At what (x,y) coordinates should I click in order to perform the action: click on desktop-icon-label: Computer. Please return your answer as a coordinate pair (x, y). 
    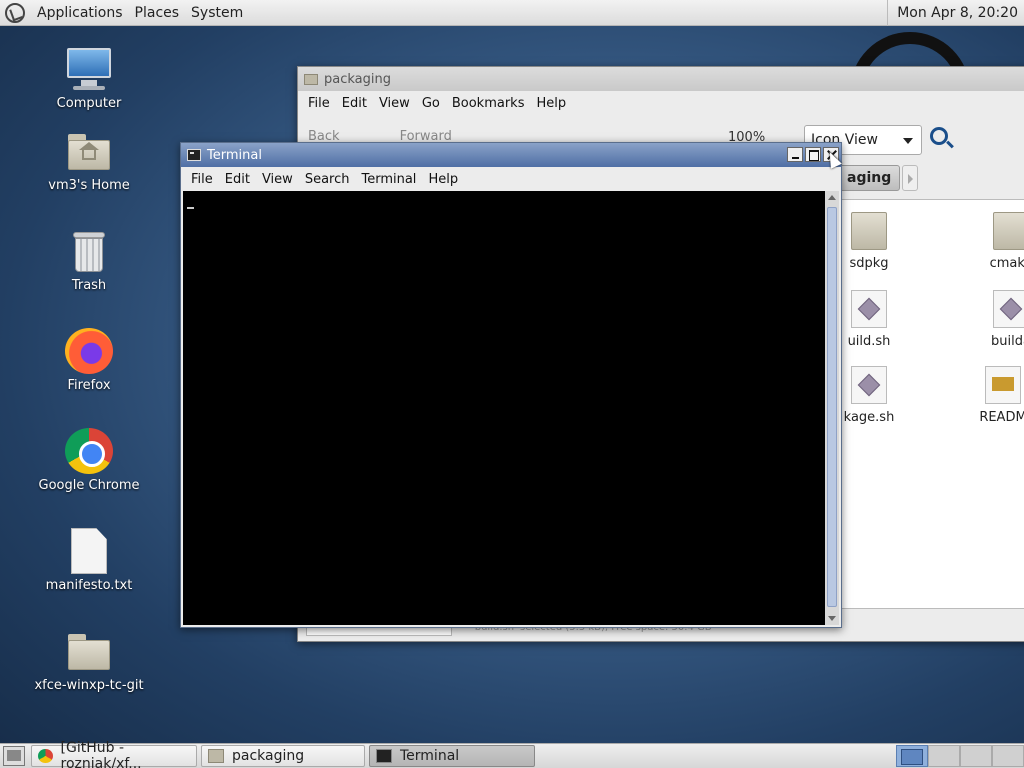
    Looking at the image, I should click on (89, 103).